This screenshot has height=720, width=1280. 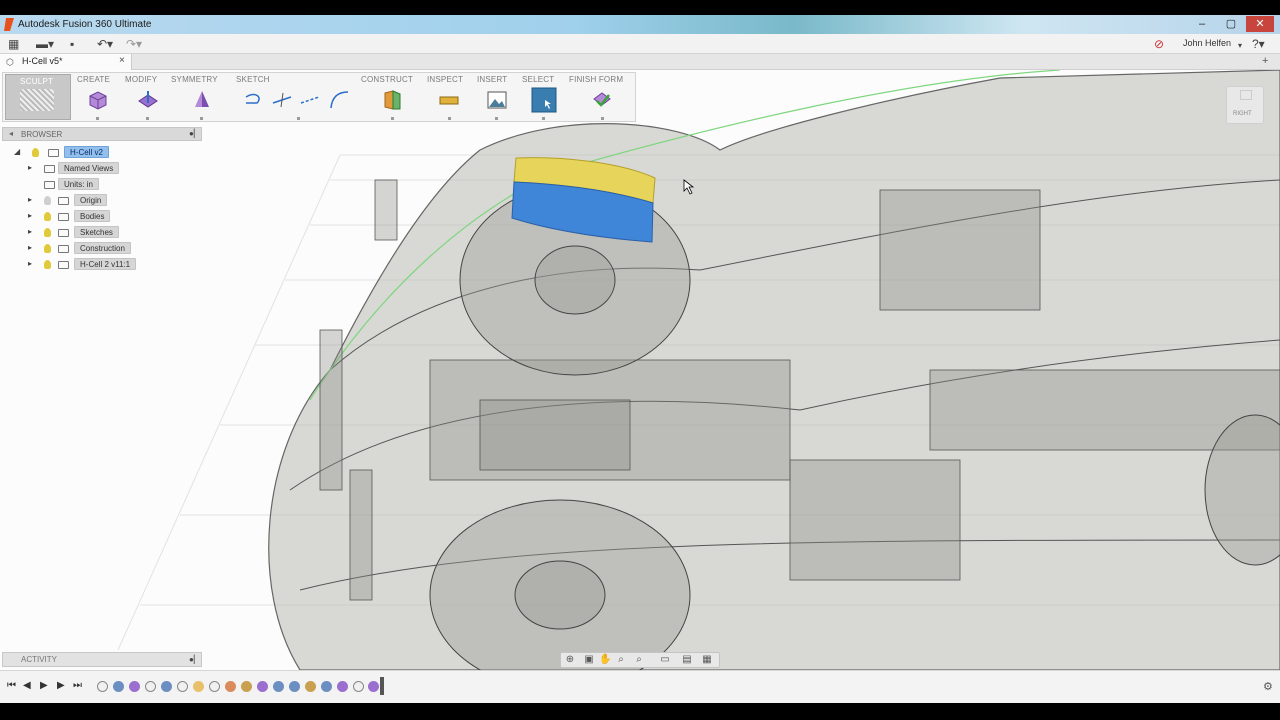 I want to click on finish-dropdown-icon, so click(x=602, y=118).